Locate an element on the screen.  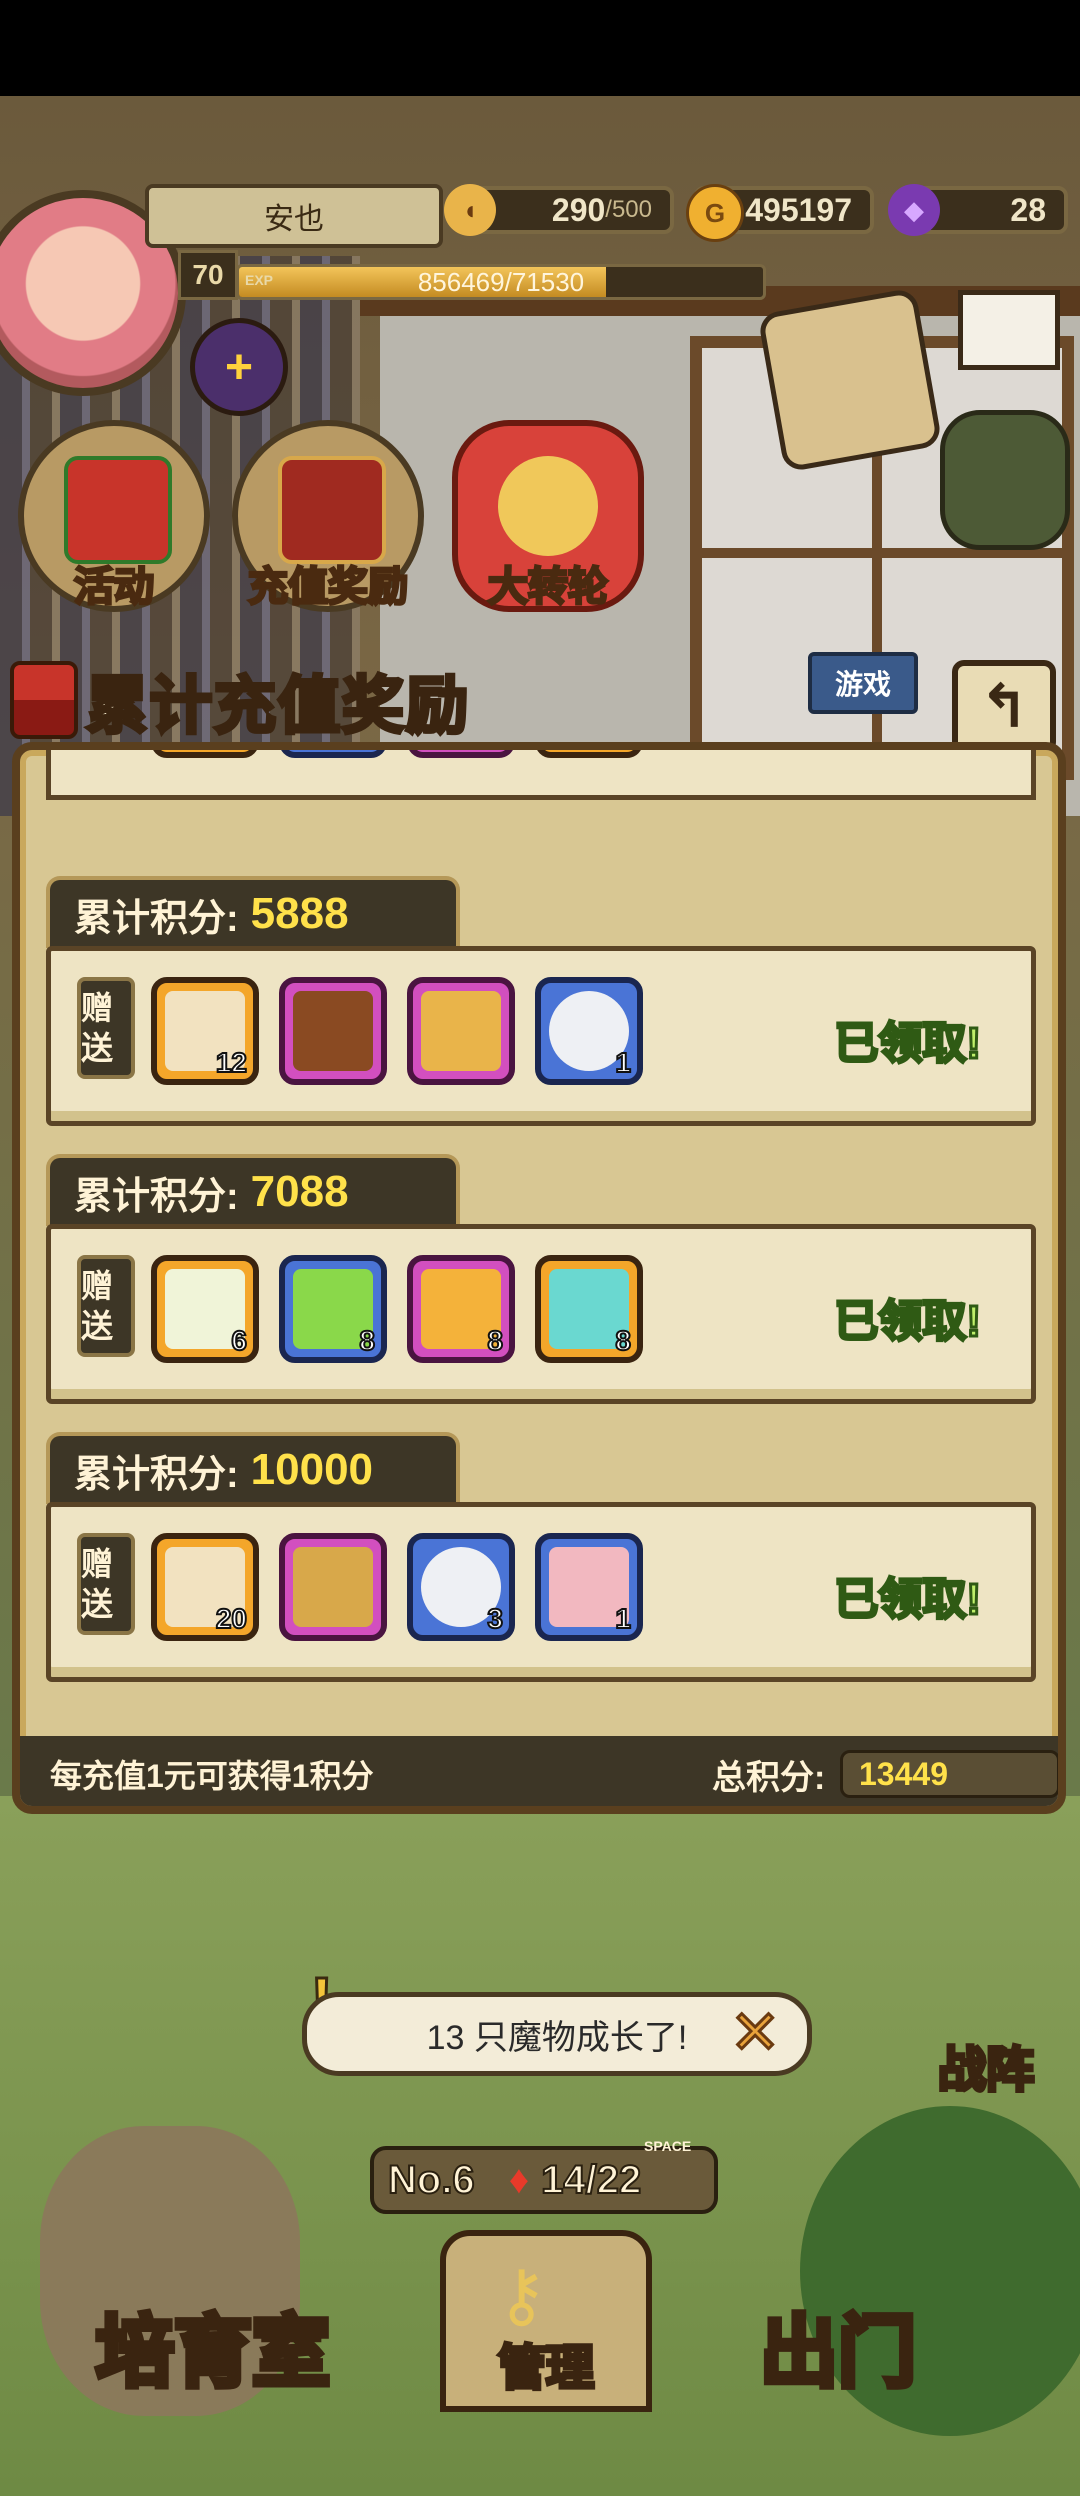
status-bar is located at coordinates (540, 48).